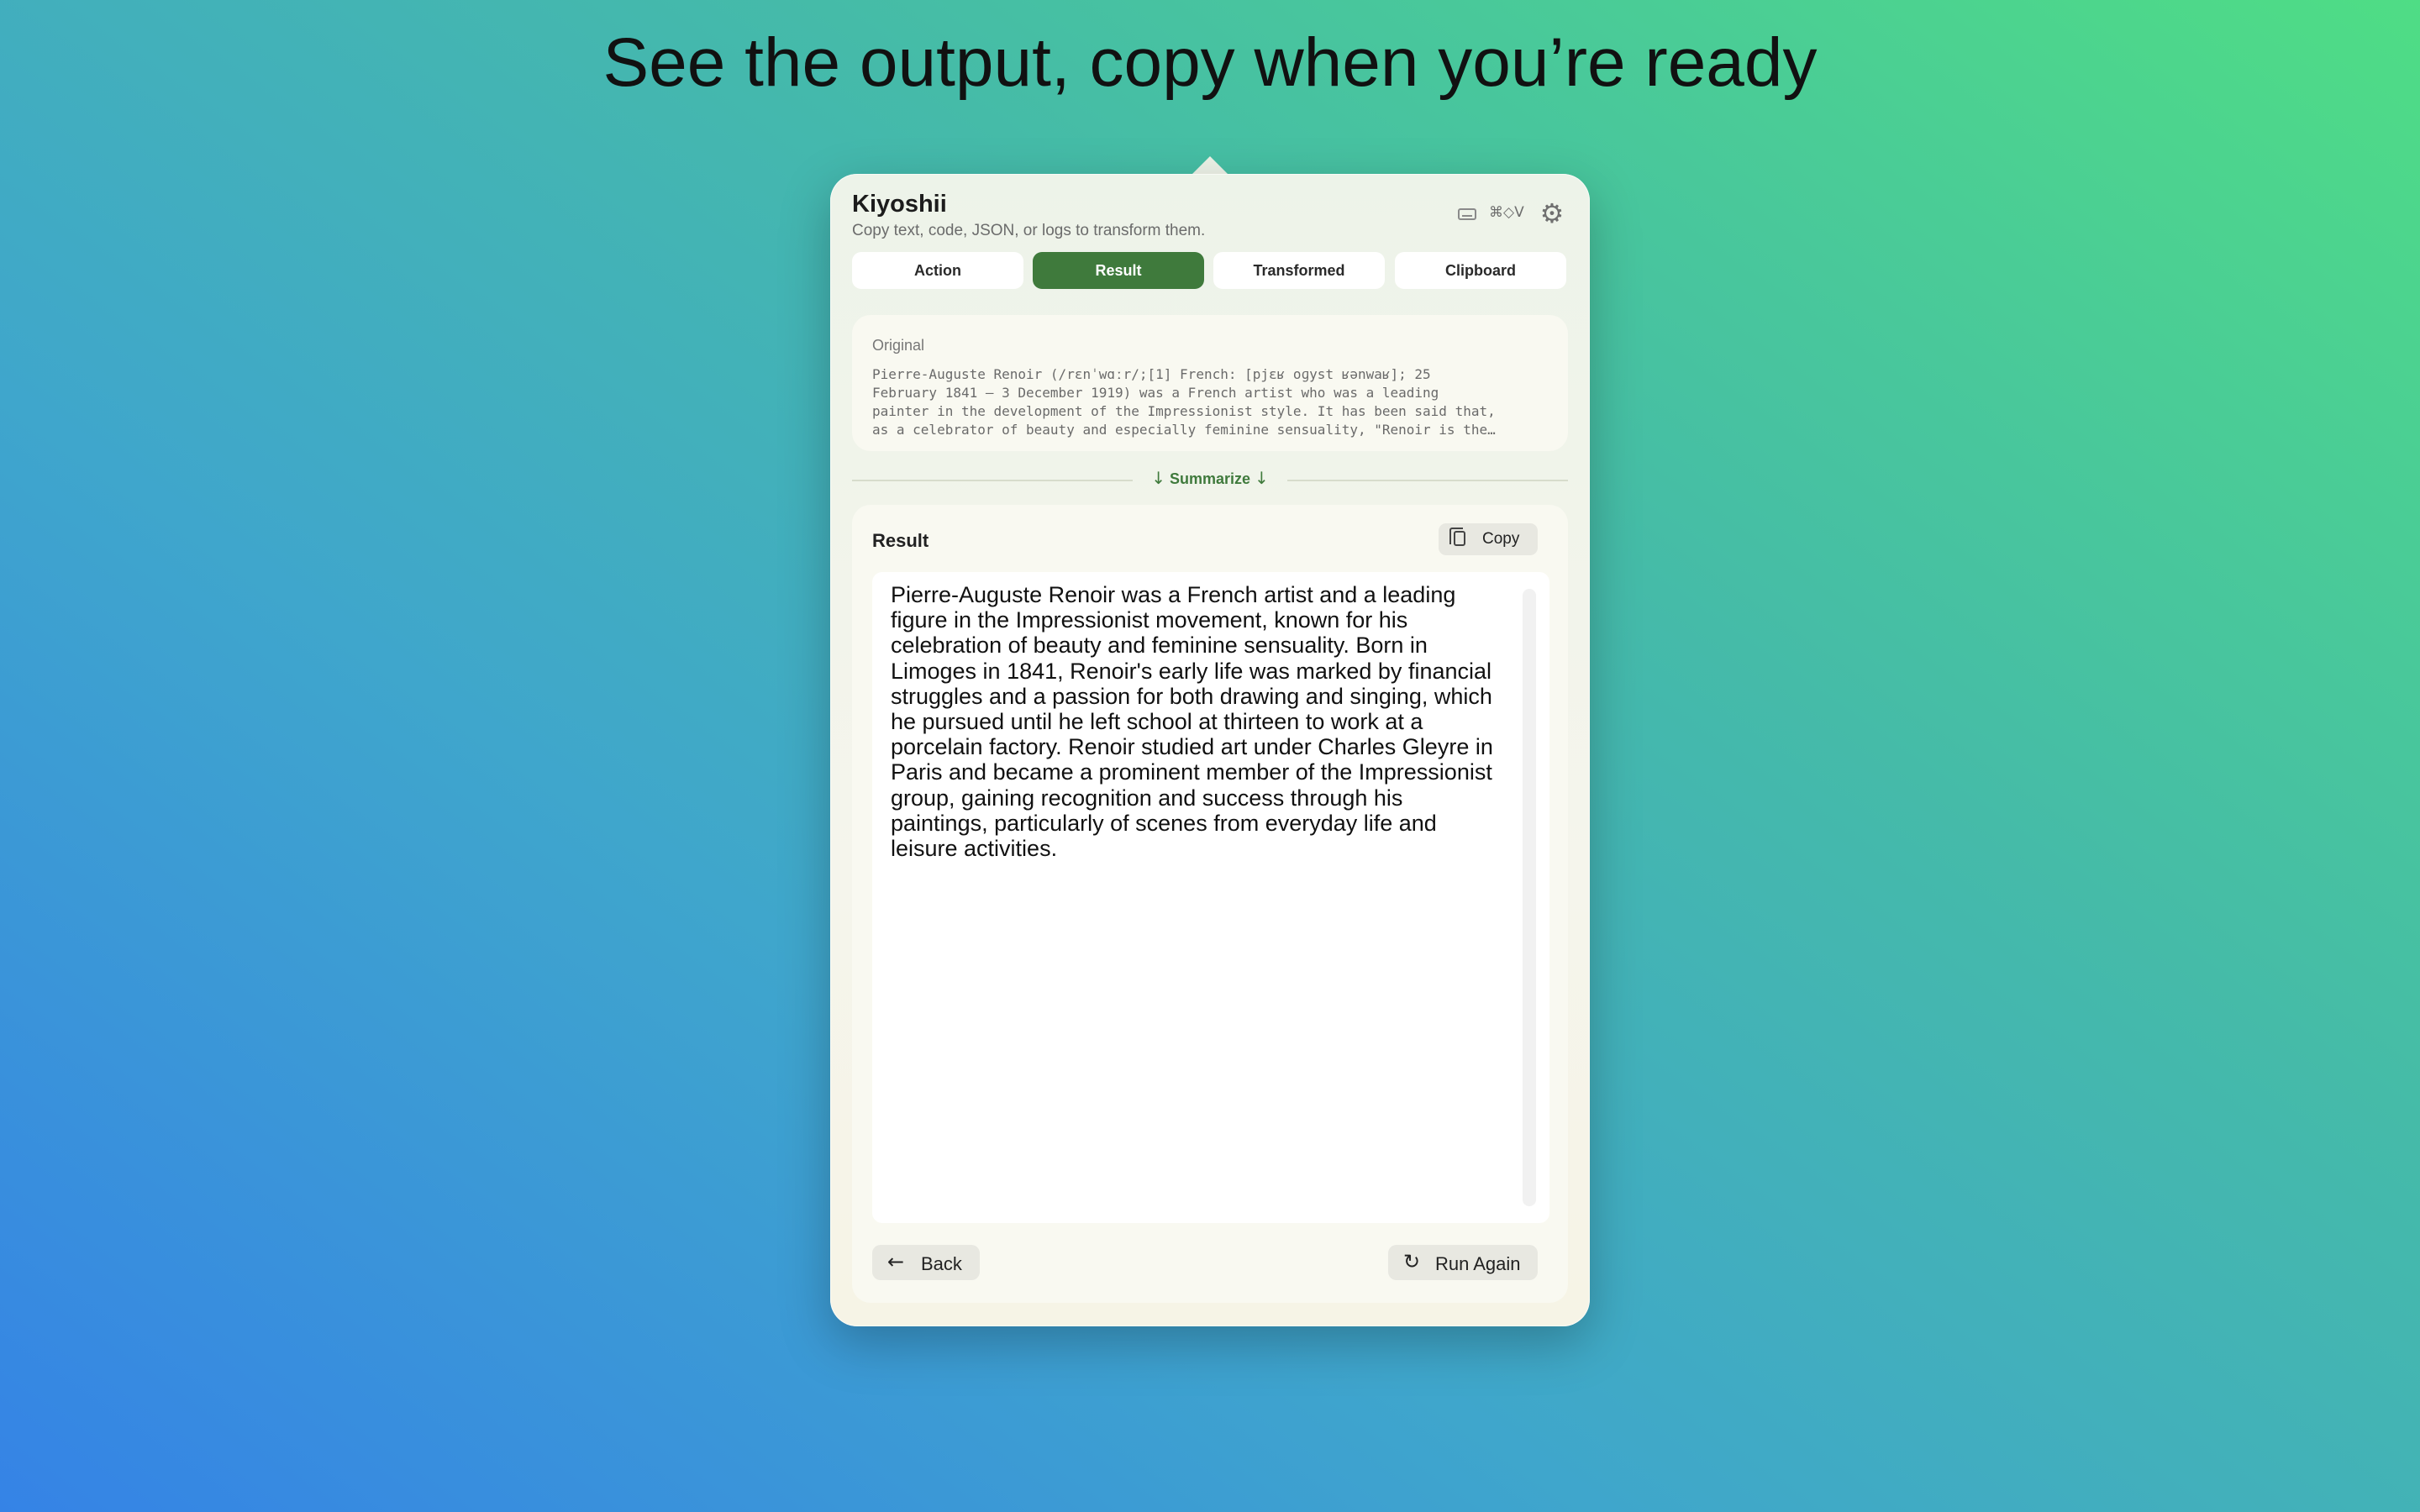 This screenshot has width=2420, height=1512. I want to click on arrow-left-icon: ←, so click(896, 1261).